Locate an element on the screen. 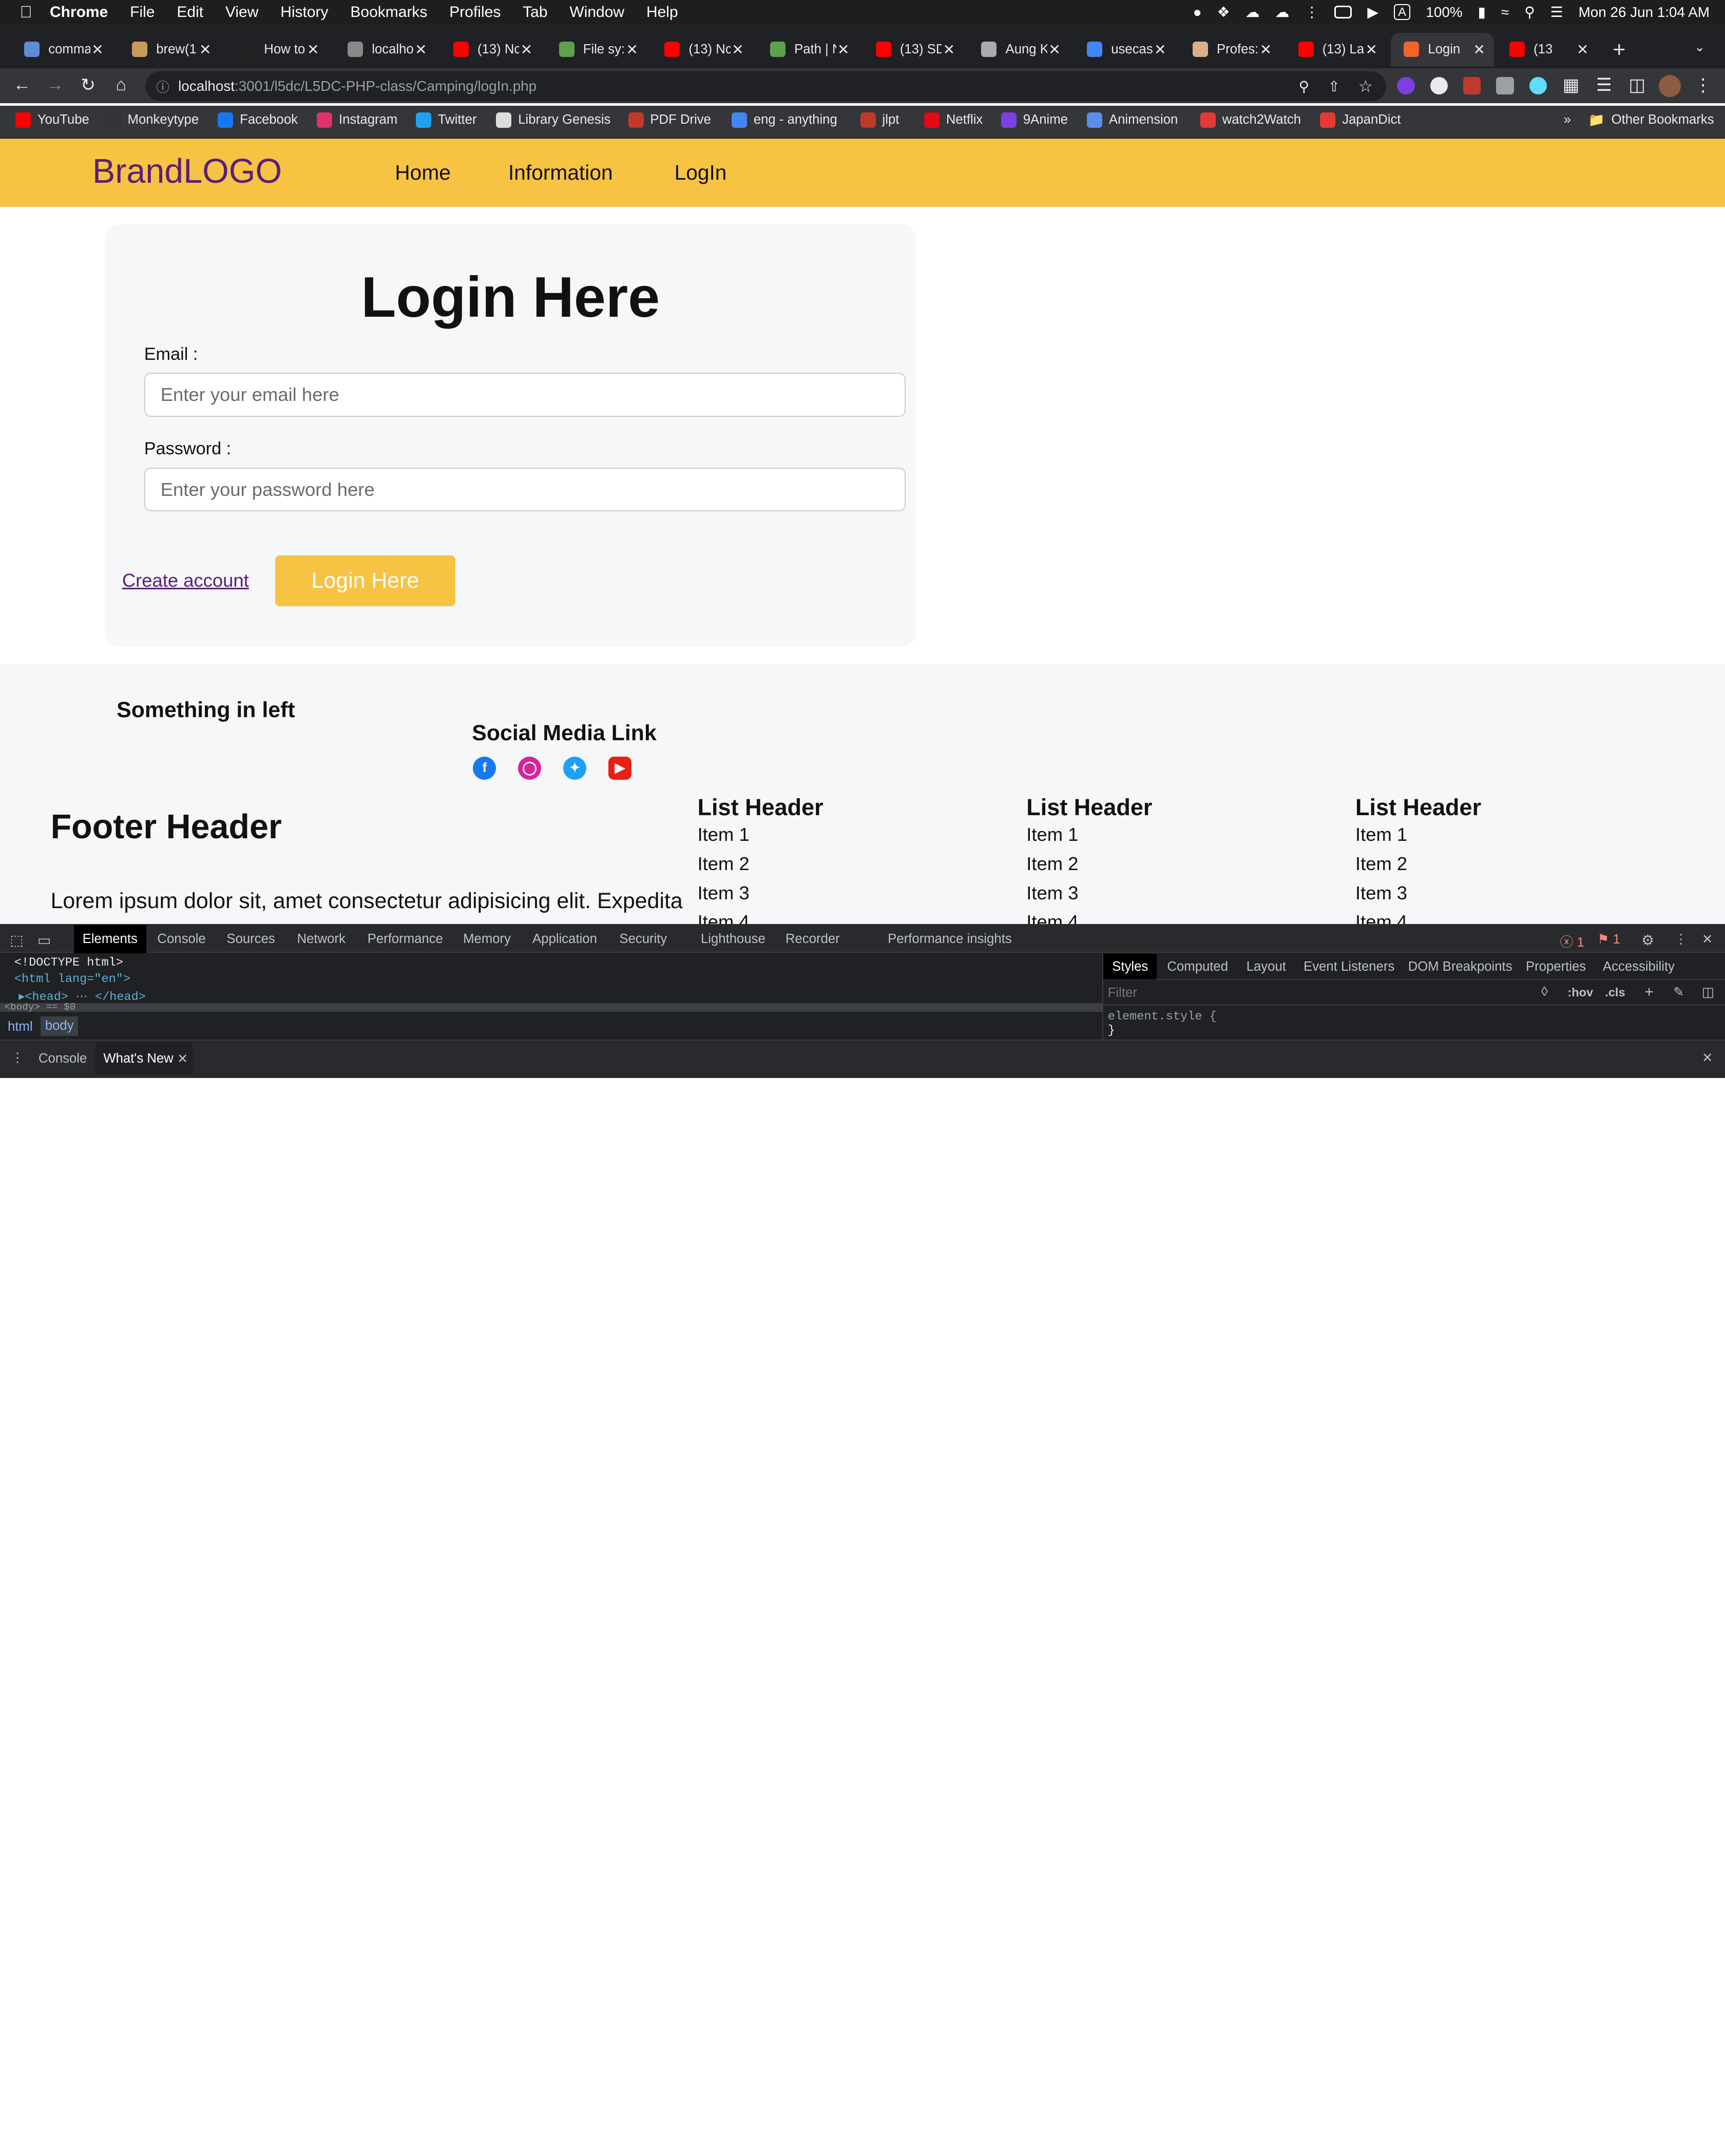  styles-filter-input is located at coordinates (1316, 993).